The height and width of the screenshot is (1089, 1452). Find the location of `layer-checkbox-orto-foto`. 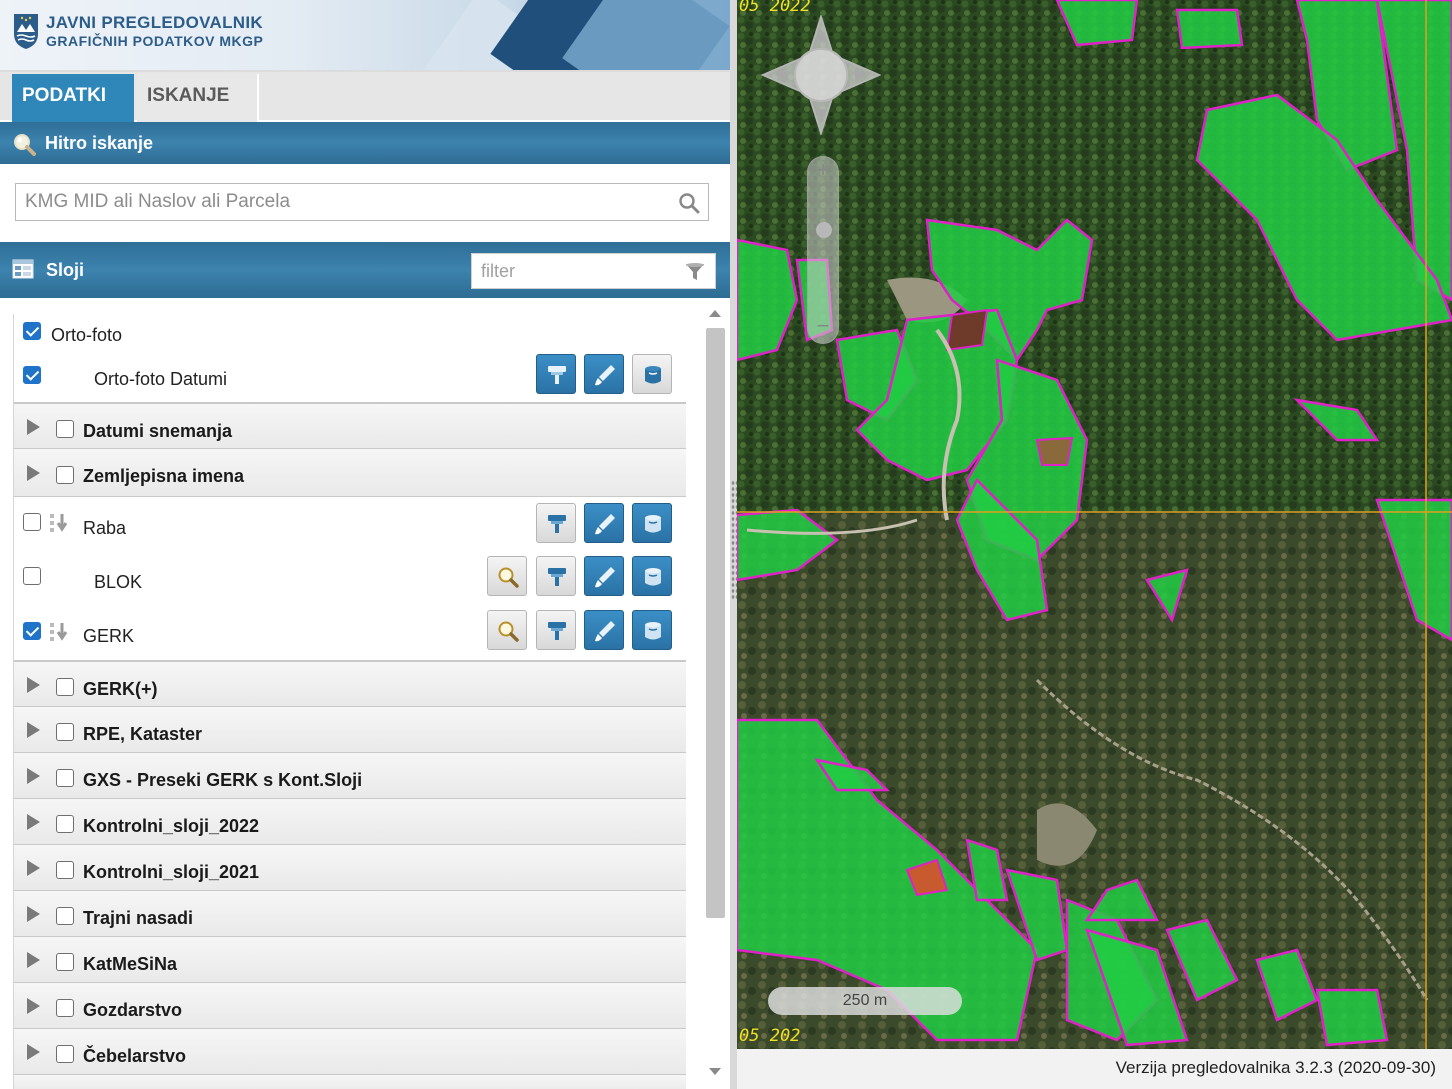

layer-checkbox-orto-foto is located at coordinates (32, 331).